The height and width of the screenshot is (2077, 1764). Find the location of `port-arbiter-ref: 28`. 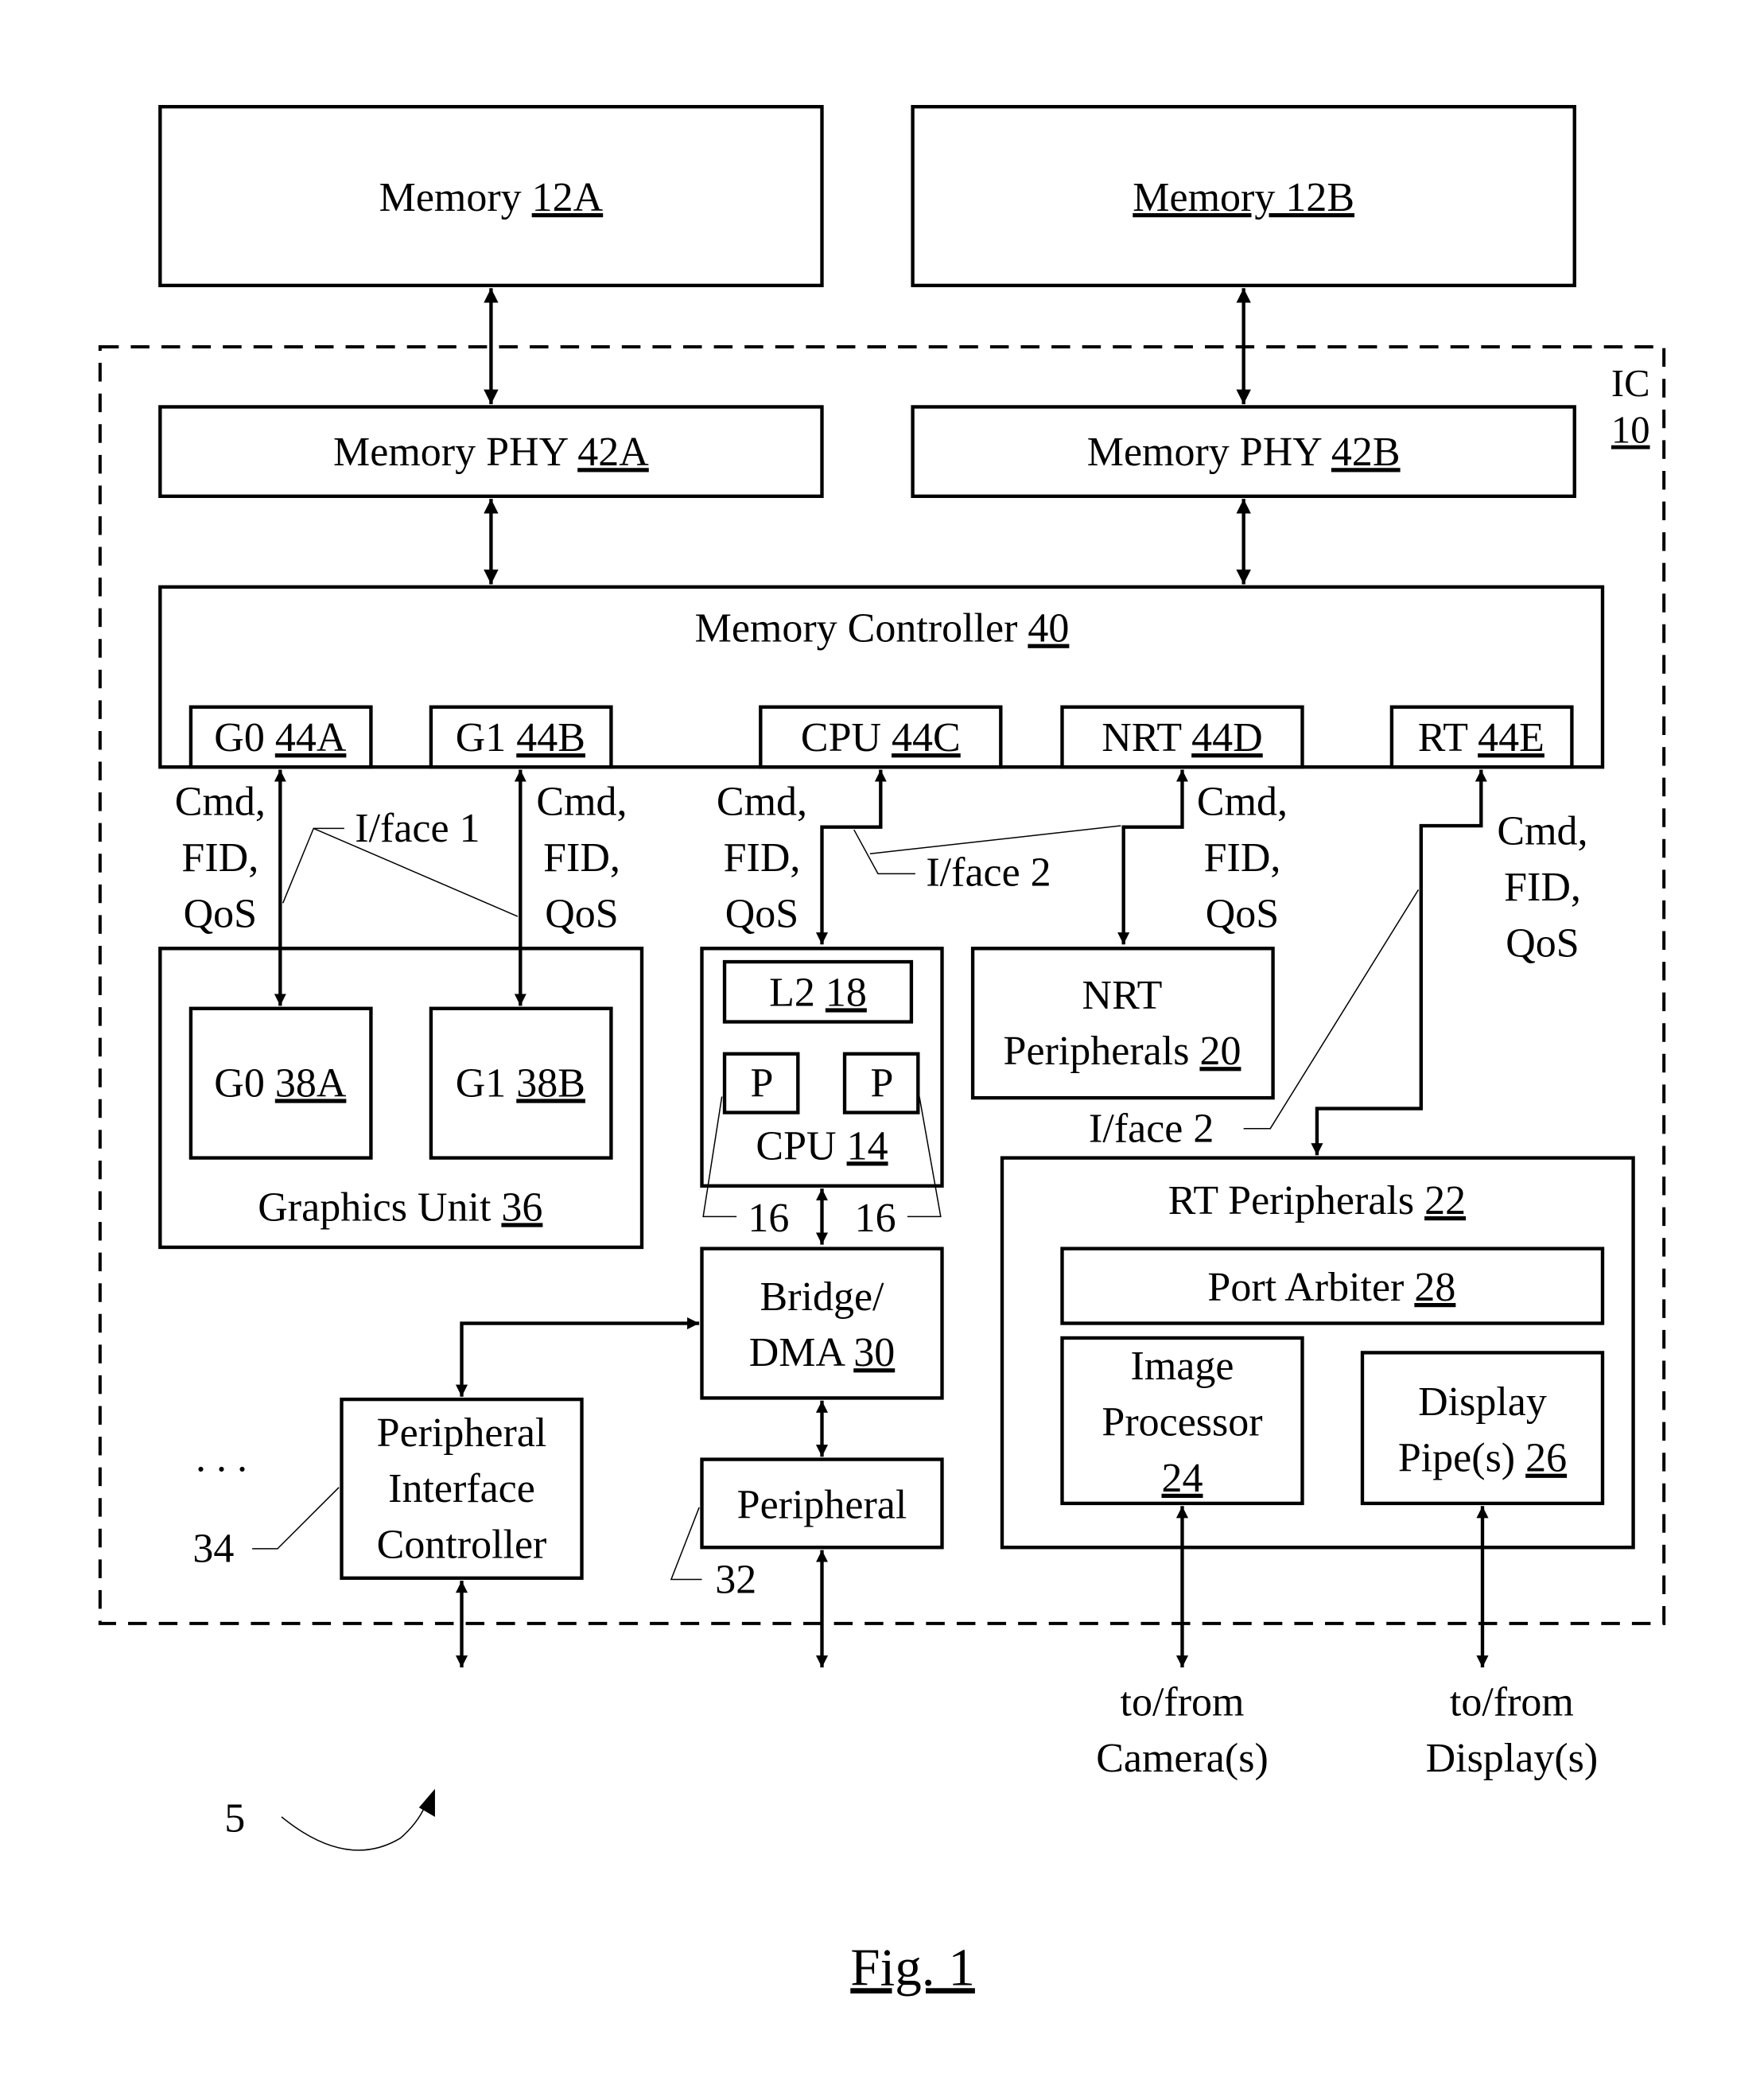

port-arbiter-ref: 28 is located at coordinates (1434, 1288).